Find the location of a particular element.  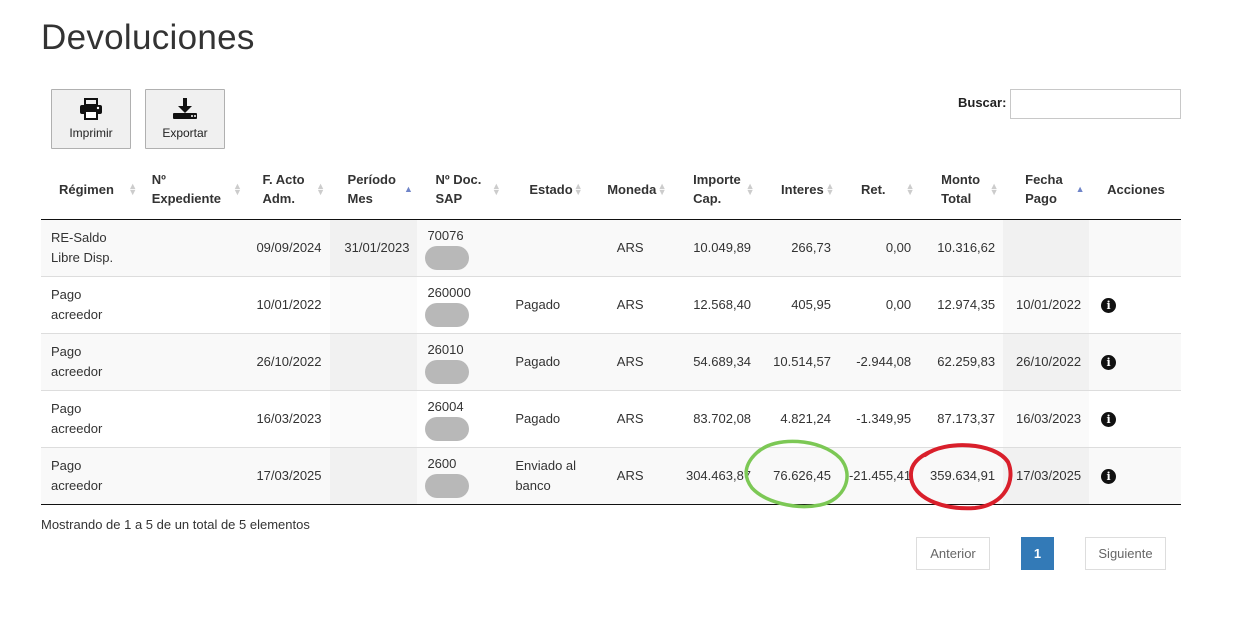

column-header-importe: Importe Cap. ▲ ▼ is located at coordinates (715, 190).